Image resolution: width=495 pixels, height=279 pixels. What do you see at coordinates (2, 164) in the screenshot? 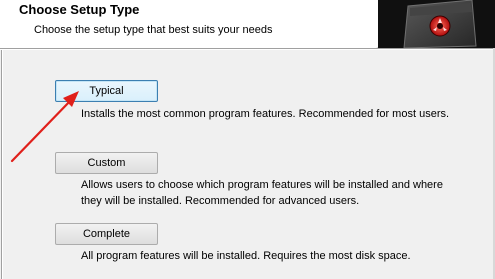
I see `content-frame-left` at bounding box center [2, 164].